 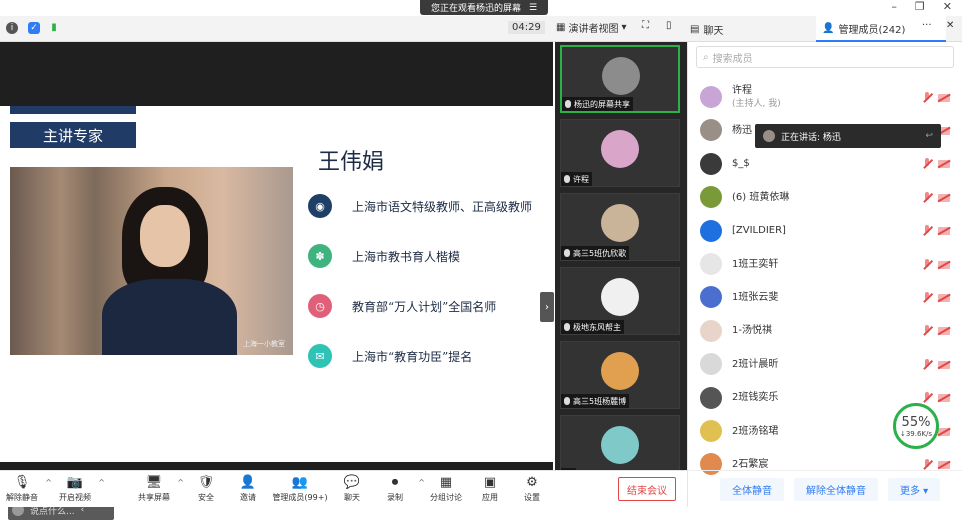 I want to click on video-tile: 高三5班仇欣歌, so click(x=620, y=227).